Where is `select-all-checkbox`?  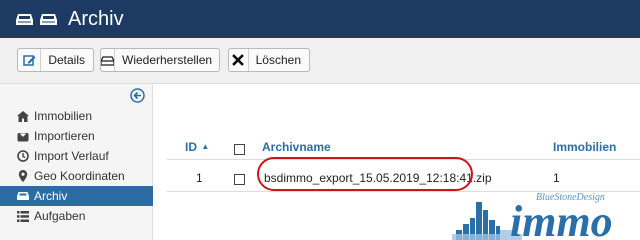
select-all-checkbox is located at coordinates (239, 149).